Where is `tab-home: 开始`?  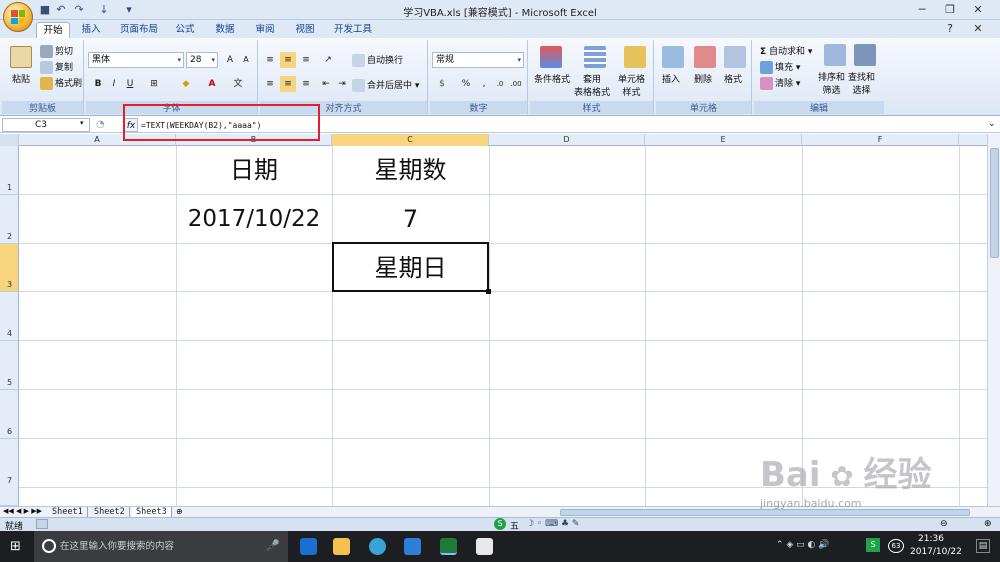 tab-home: 开始 is located at coordinates (53, 30).